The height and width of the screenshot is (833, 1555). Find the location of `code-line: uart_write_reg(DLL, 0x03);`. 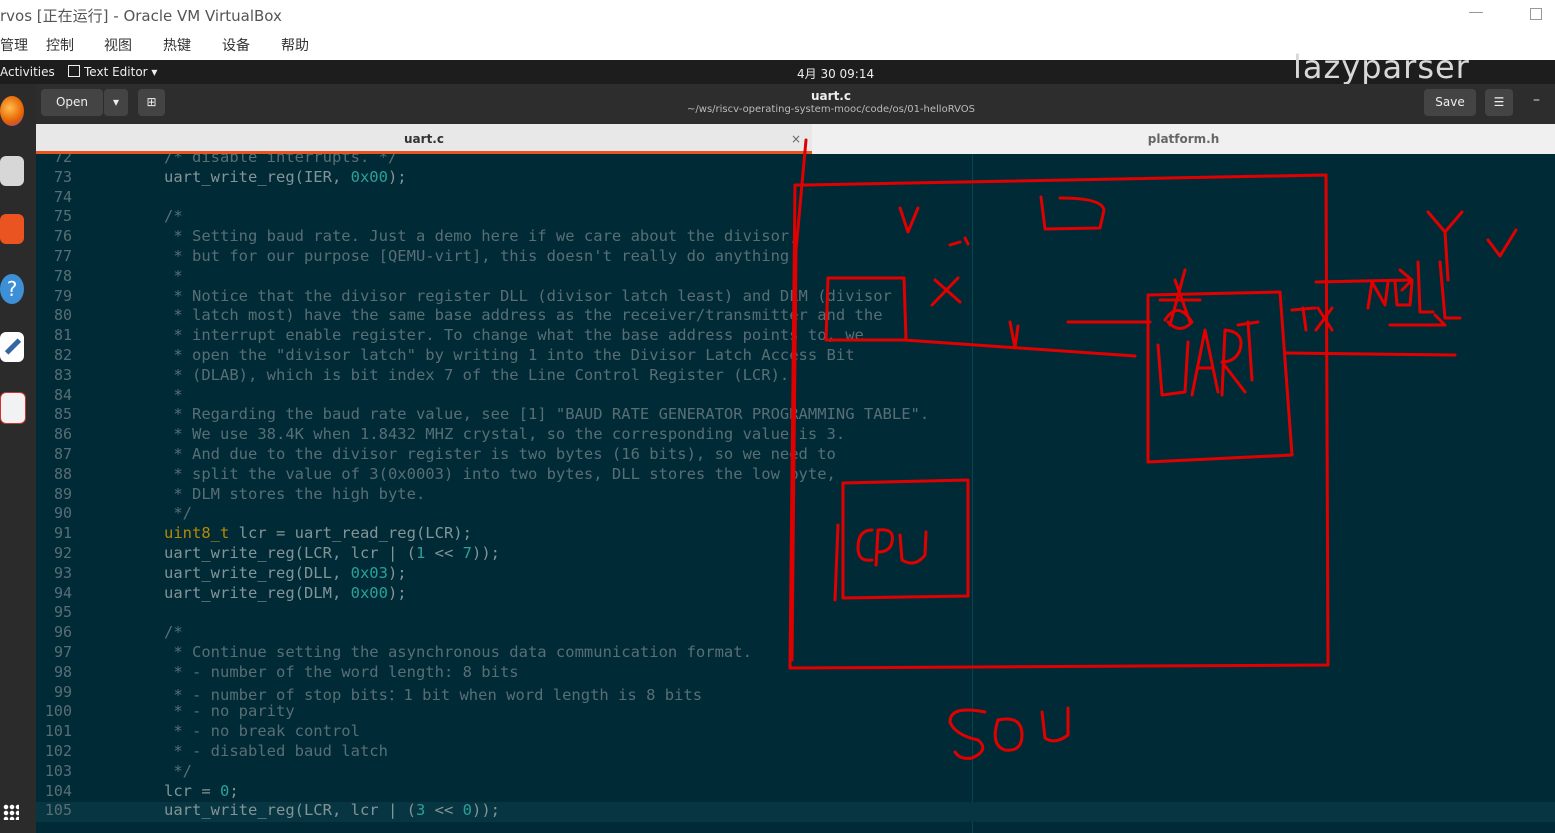

code-line: uart_write_reg(DLL, 0x03); is located at coordinates (285, 573).